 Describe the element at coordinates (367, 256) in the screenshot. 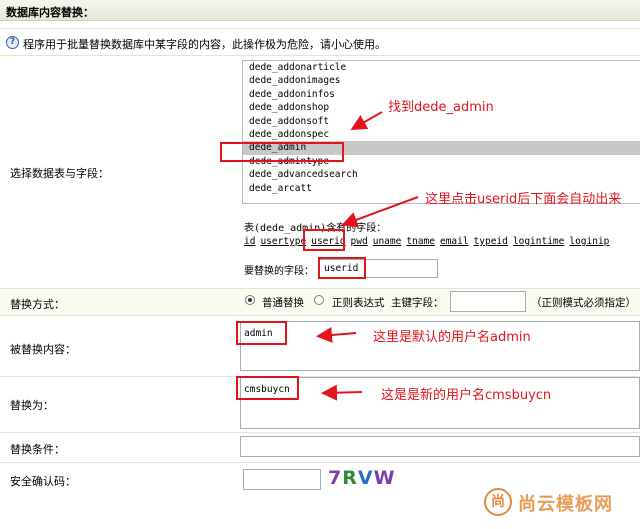

I see `annotation-arrows` at that location.